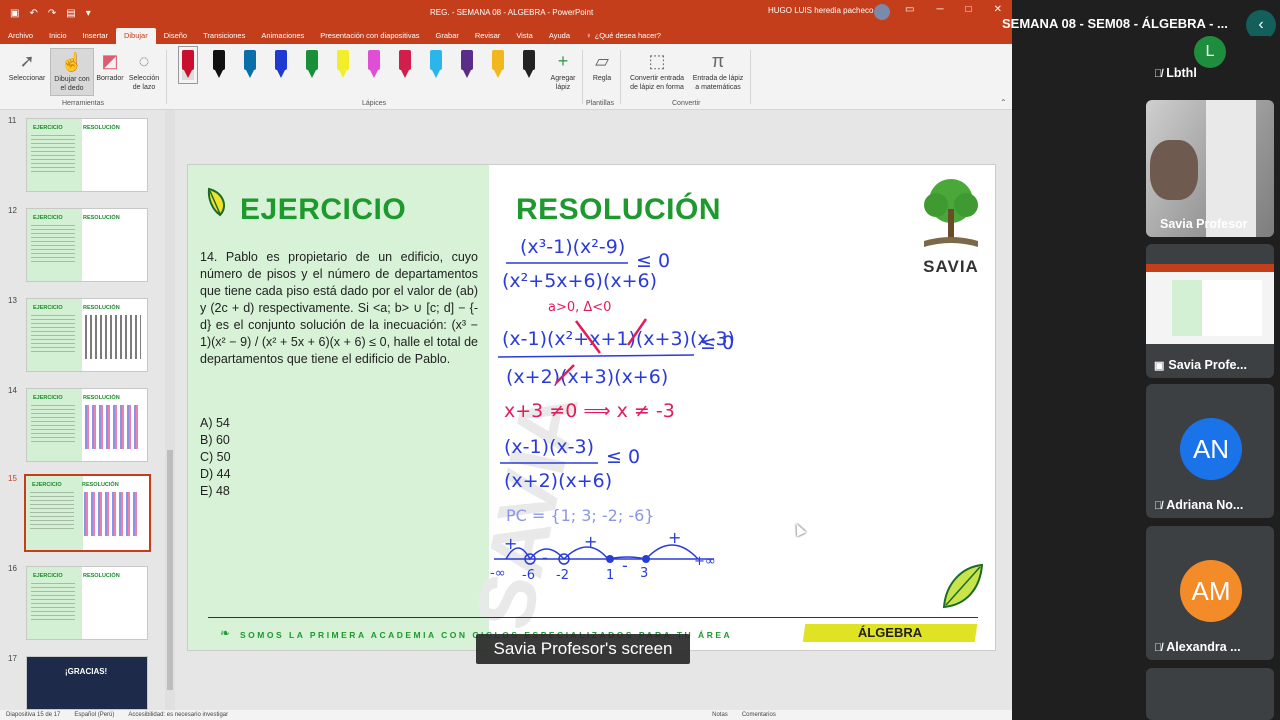  Describe the element at coordinates (528, 575) in the screenshot. I see `hw-axis-label: -6` at that location.